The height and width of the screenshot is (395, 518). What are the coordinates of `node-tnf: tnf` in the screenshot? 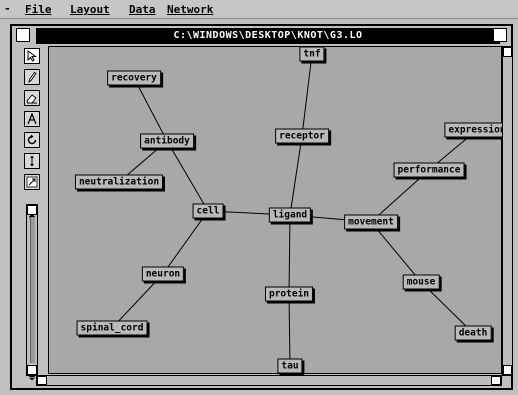 It's located at (312, 54).